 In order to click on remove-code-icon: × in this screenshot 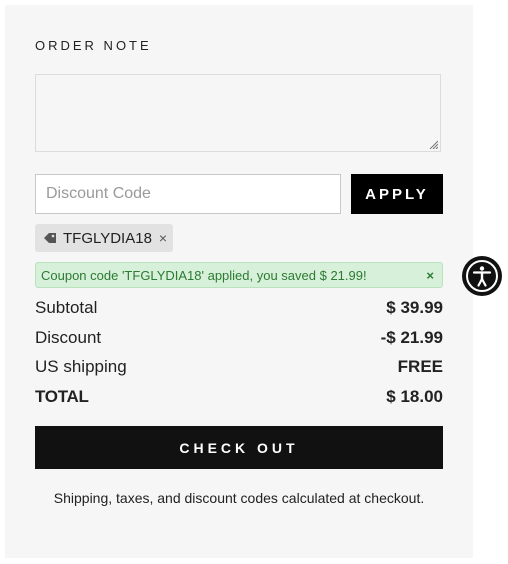, I will do `click(163, 238)`.